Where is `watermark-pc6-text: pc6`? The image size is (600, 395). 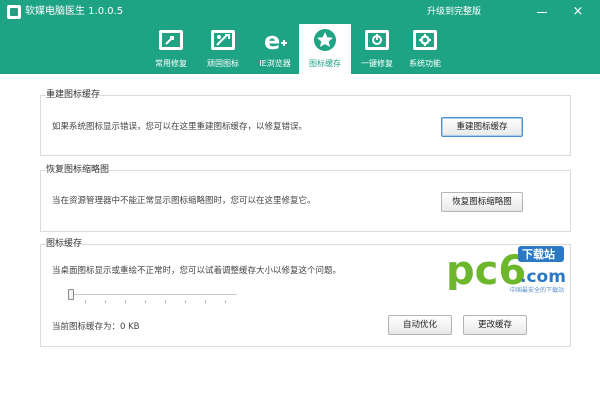
watermark-pc6-text: pc6 is located at coordinates (486, 269).